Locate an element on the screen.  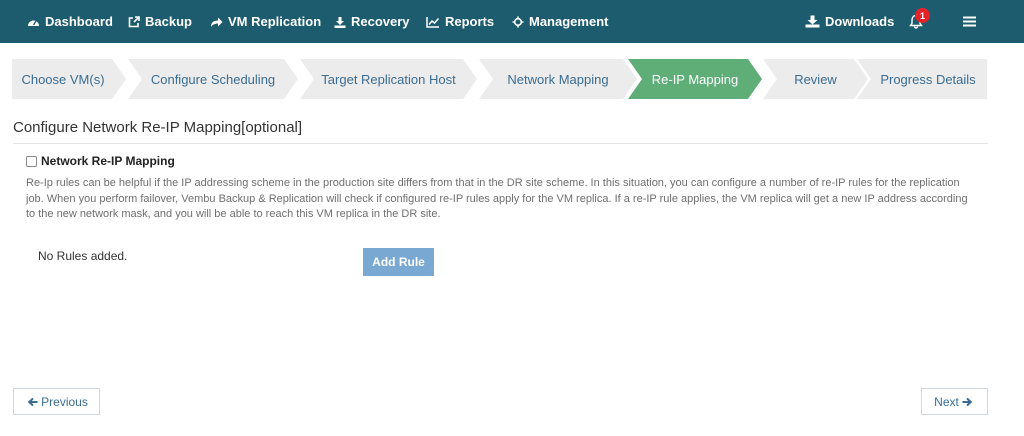
step-review: Review is located at coordinates (815, 79).